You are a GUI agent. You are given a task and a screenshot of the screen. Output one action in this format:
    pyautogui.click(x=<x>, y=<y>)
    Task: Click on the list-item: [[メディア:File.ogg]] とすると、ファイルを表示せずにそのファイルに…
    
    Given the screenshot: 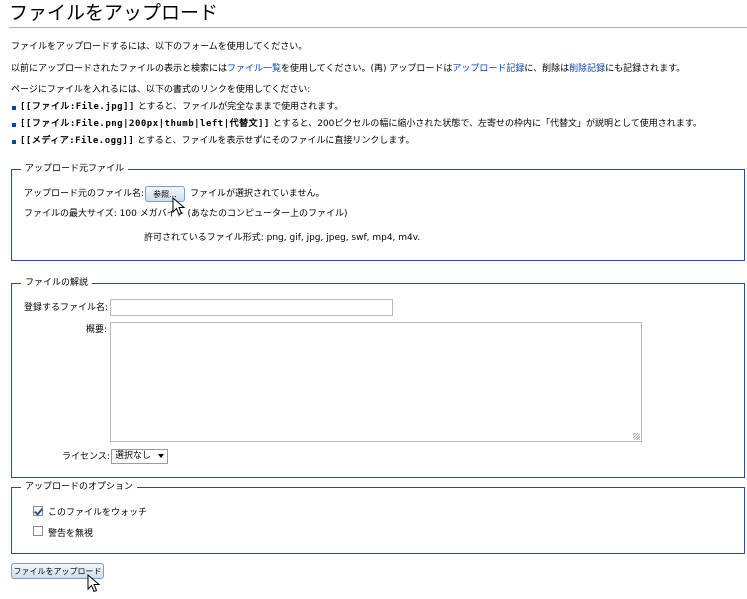 What is the action you would take?
    pyautogui.click(x=356, y=143)
    